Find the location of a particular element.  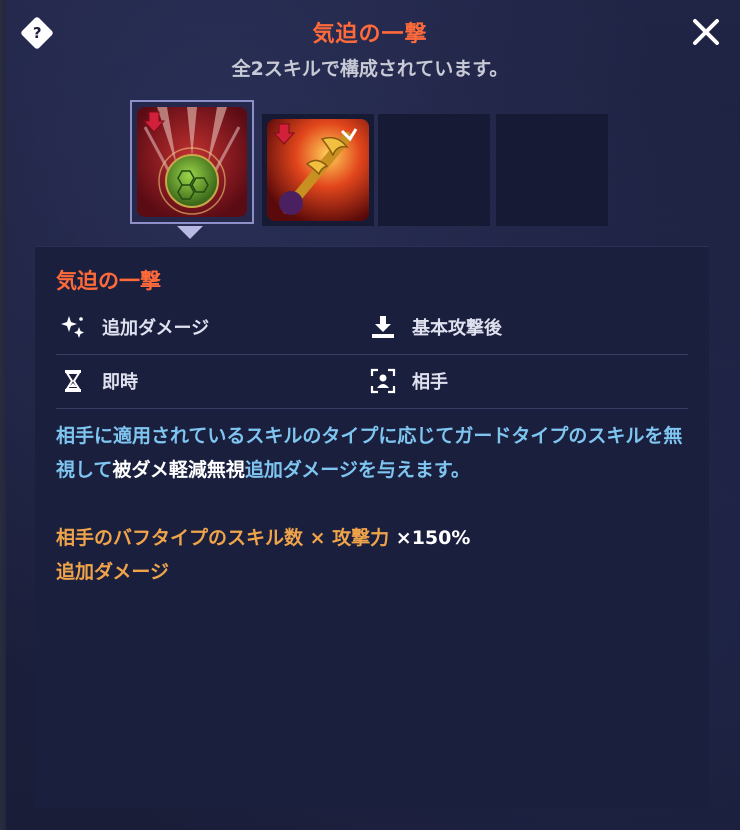

damage-formula: 相手のバフタイプのスキル数 × 攻撃力 ×150% 追加ダメージ is located at coordinates (376, 555).